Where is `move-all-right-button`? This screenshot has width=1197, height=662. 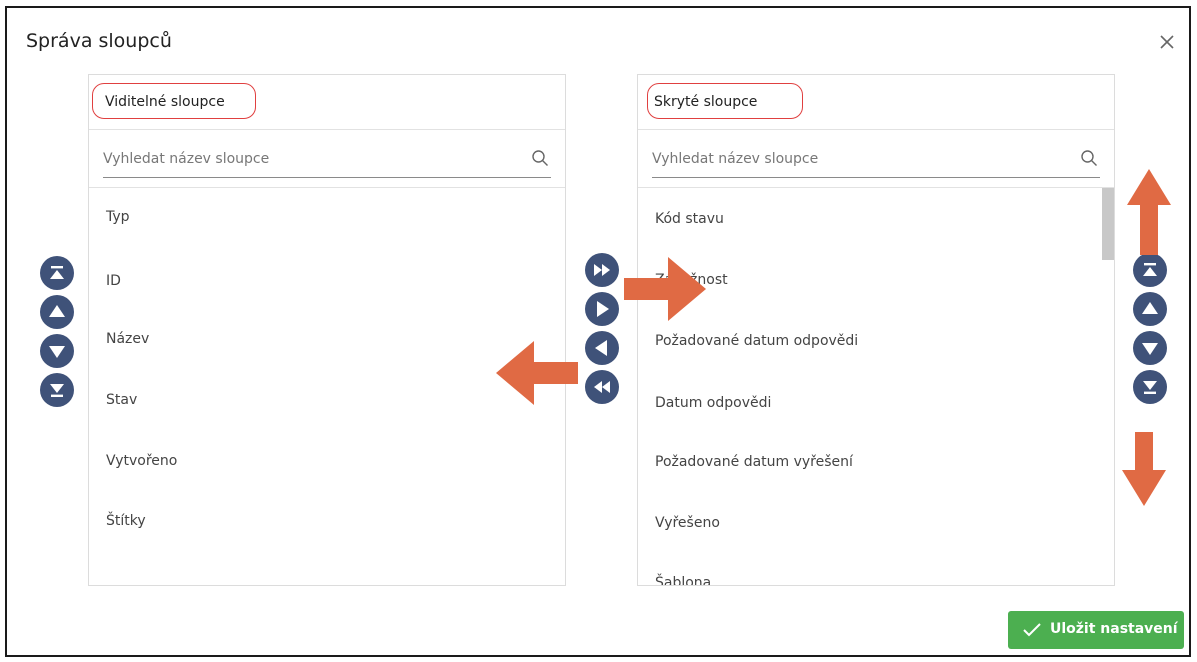
move-all-right-button is located at coordinates (602, 270).